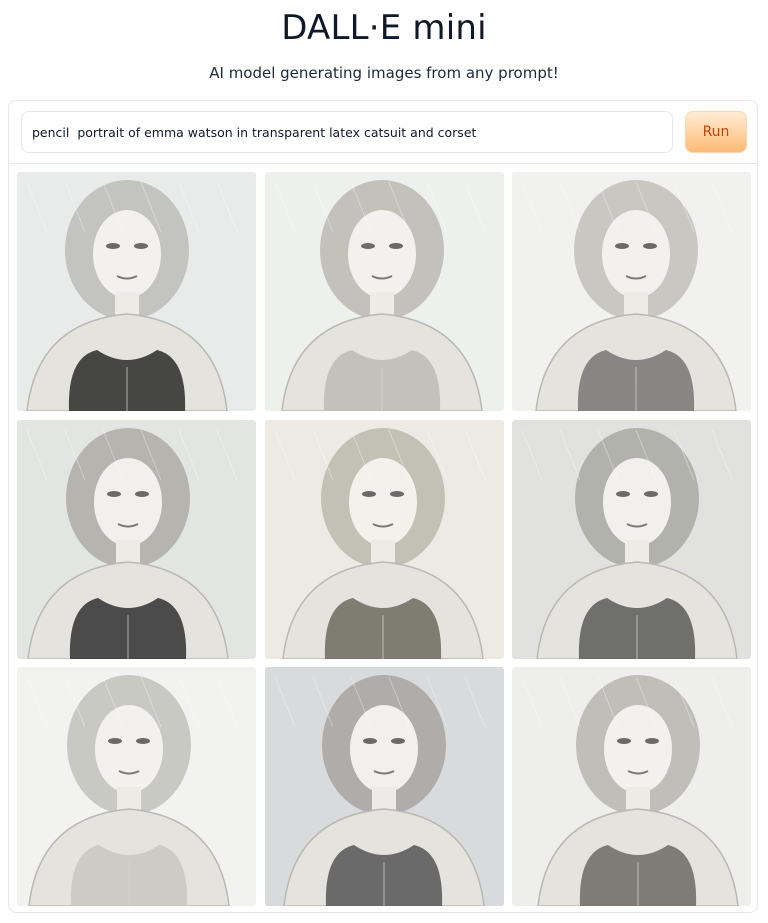 The width and height of the screenshot is (768, 923). I want to click on page-title: DALL·E mini, so click(384, 28).